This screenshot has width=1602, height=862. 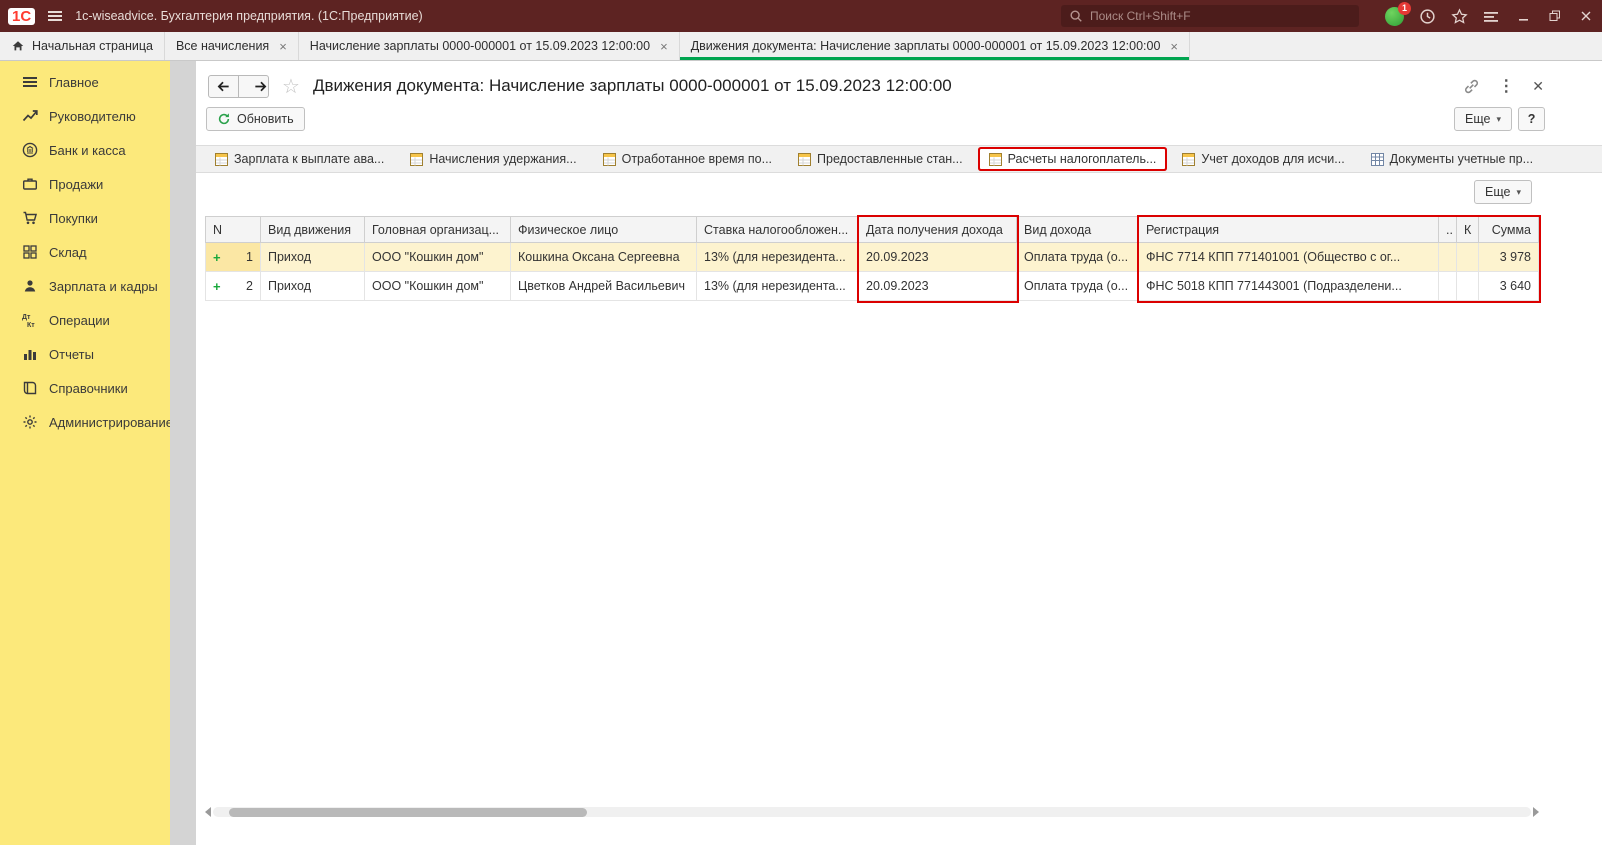 What do you see at coordinates (408, 812) in the screenshot?
I see `scrollbar-thumb` at bounding box center [408, 812].